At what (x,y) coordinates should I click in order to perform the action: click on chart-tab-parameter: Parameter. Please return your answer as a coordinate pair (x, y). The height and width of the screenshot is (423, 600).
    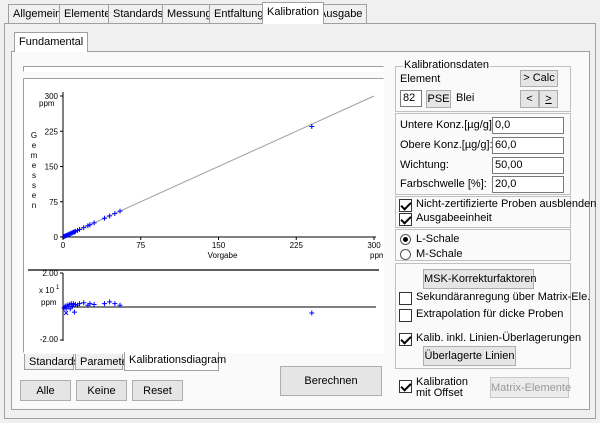
    Looking at the image, I should click on (103, 362).